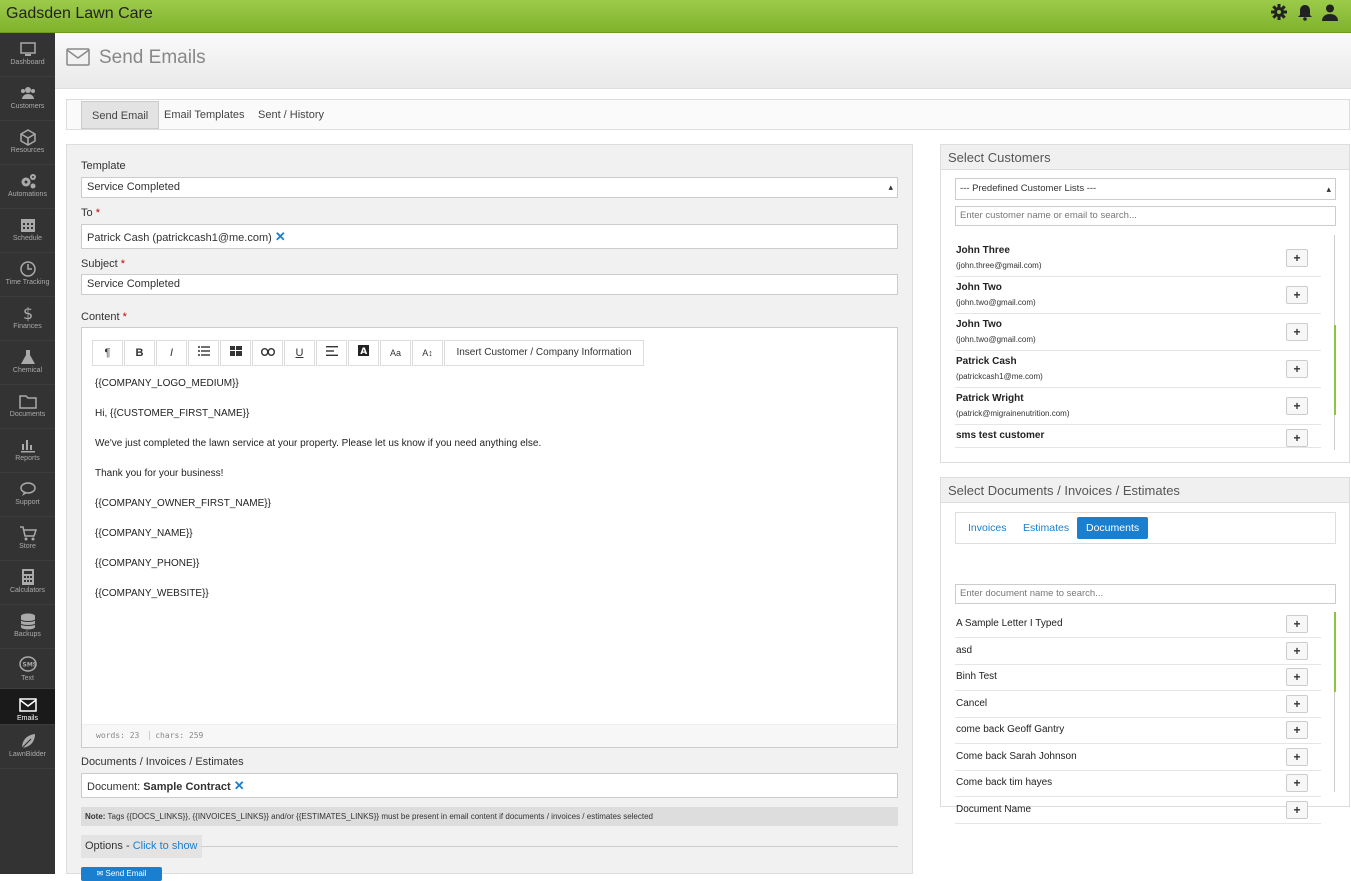 The image size is (1351, 881). What do you see at coordinates (165, 846) in the screenshot?
I see `options-show-link: Click to show` at bounding box center [165, 846].